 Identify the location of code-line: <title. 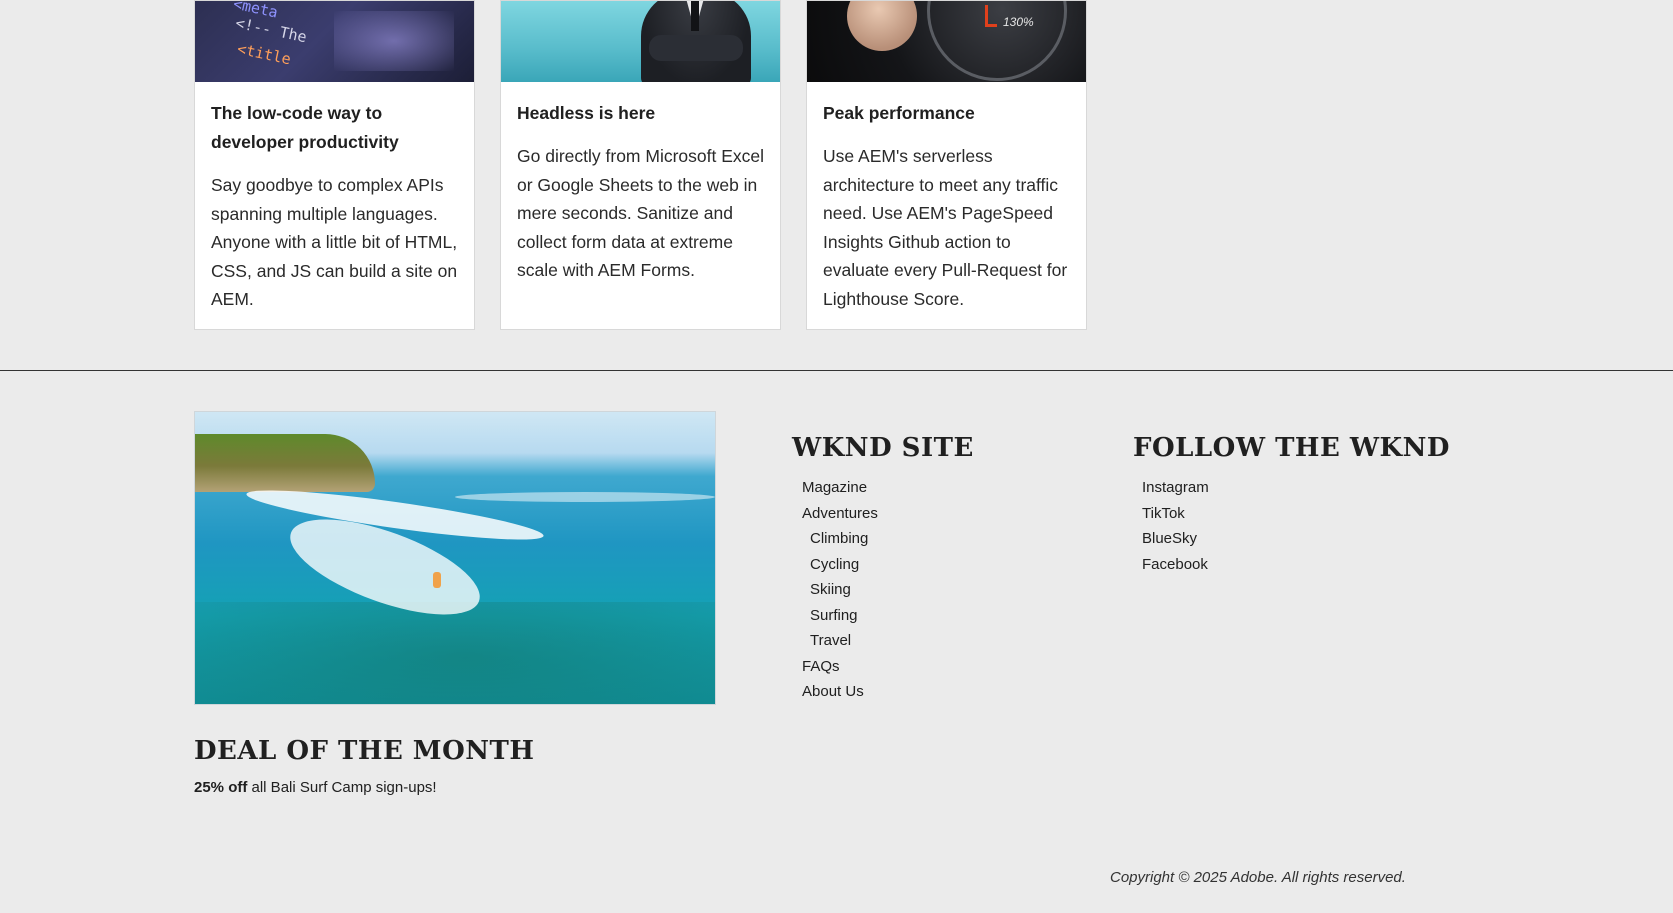
(264, 54).